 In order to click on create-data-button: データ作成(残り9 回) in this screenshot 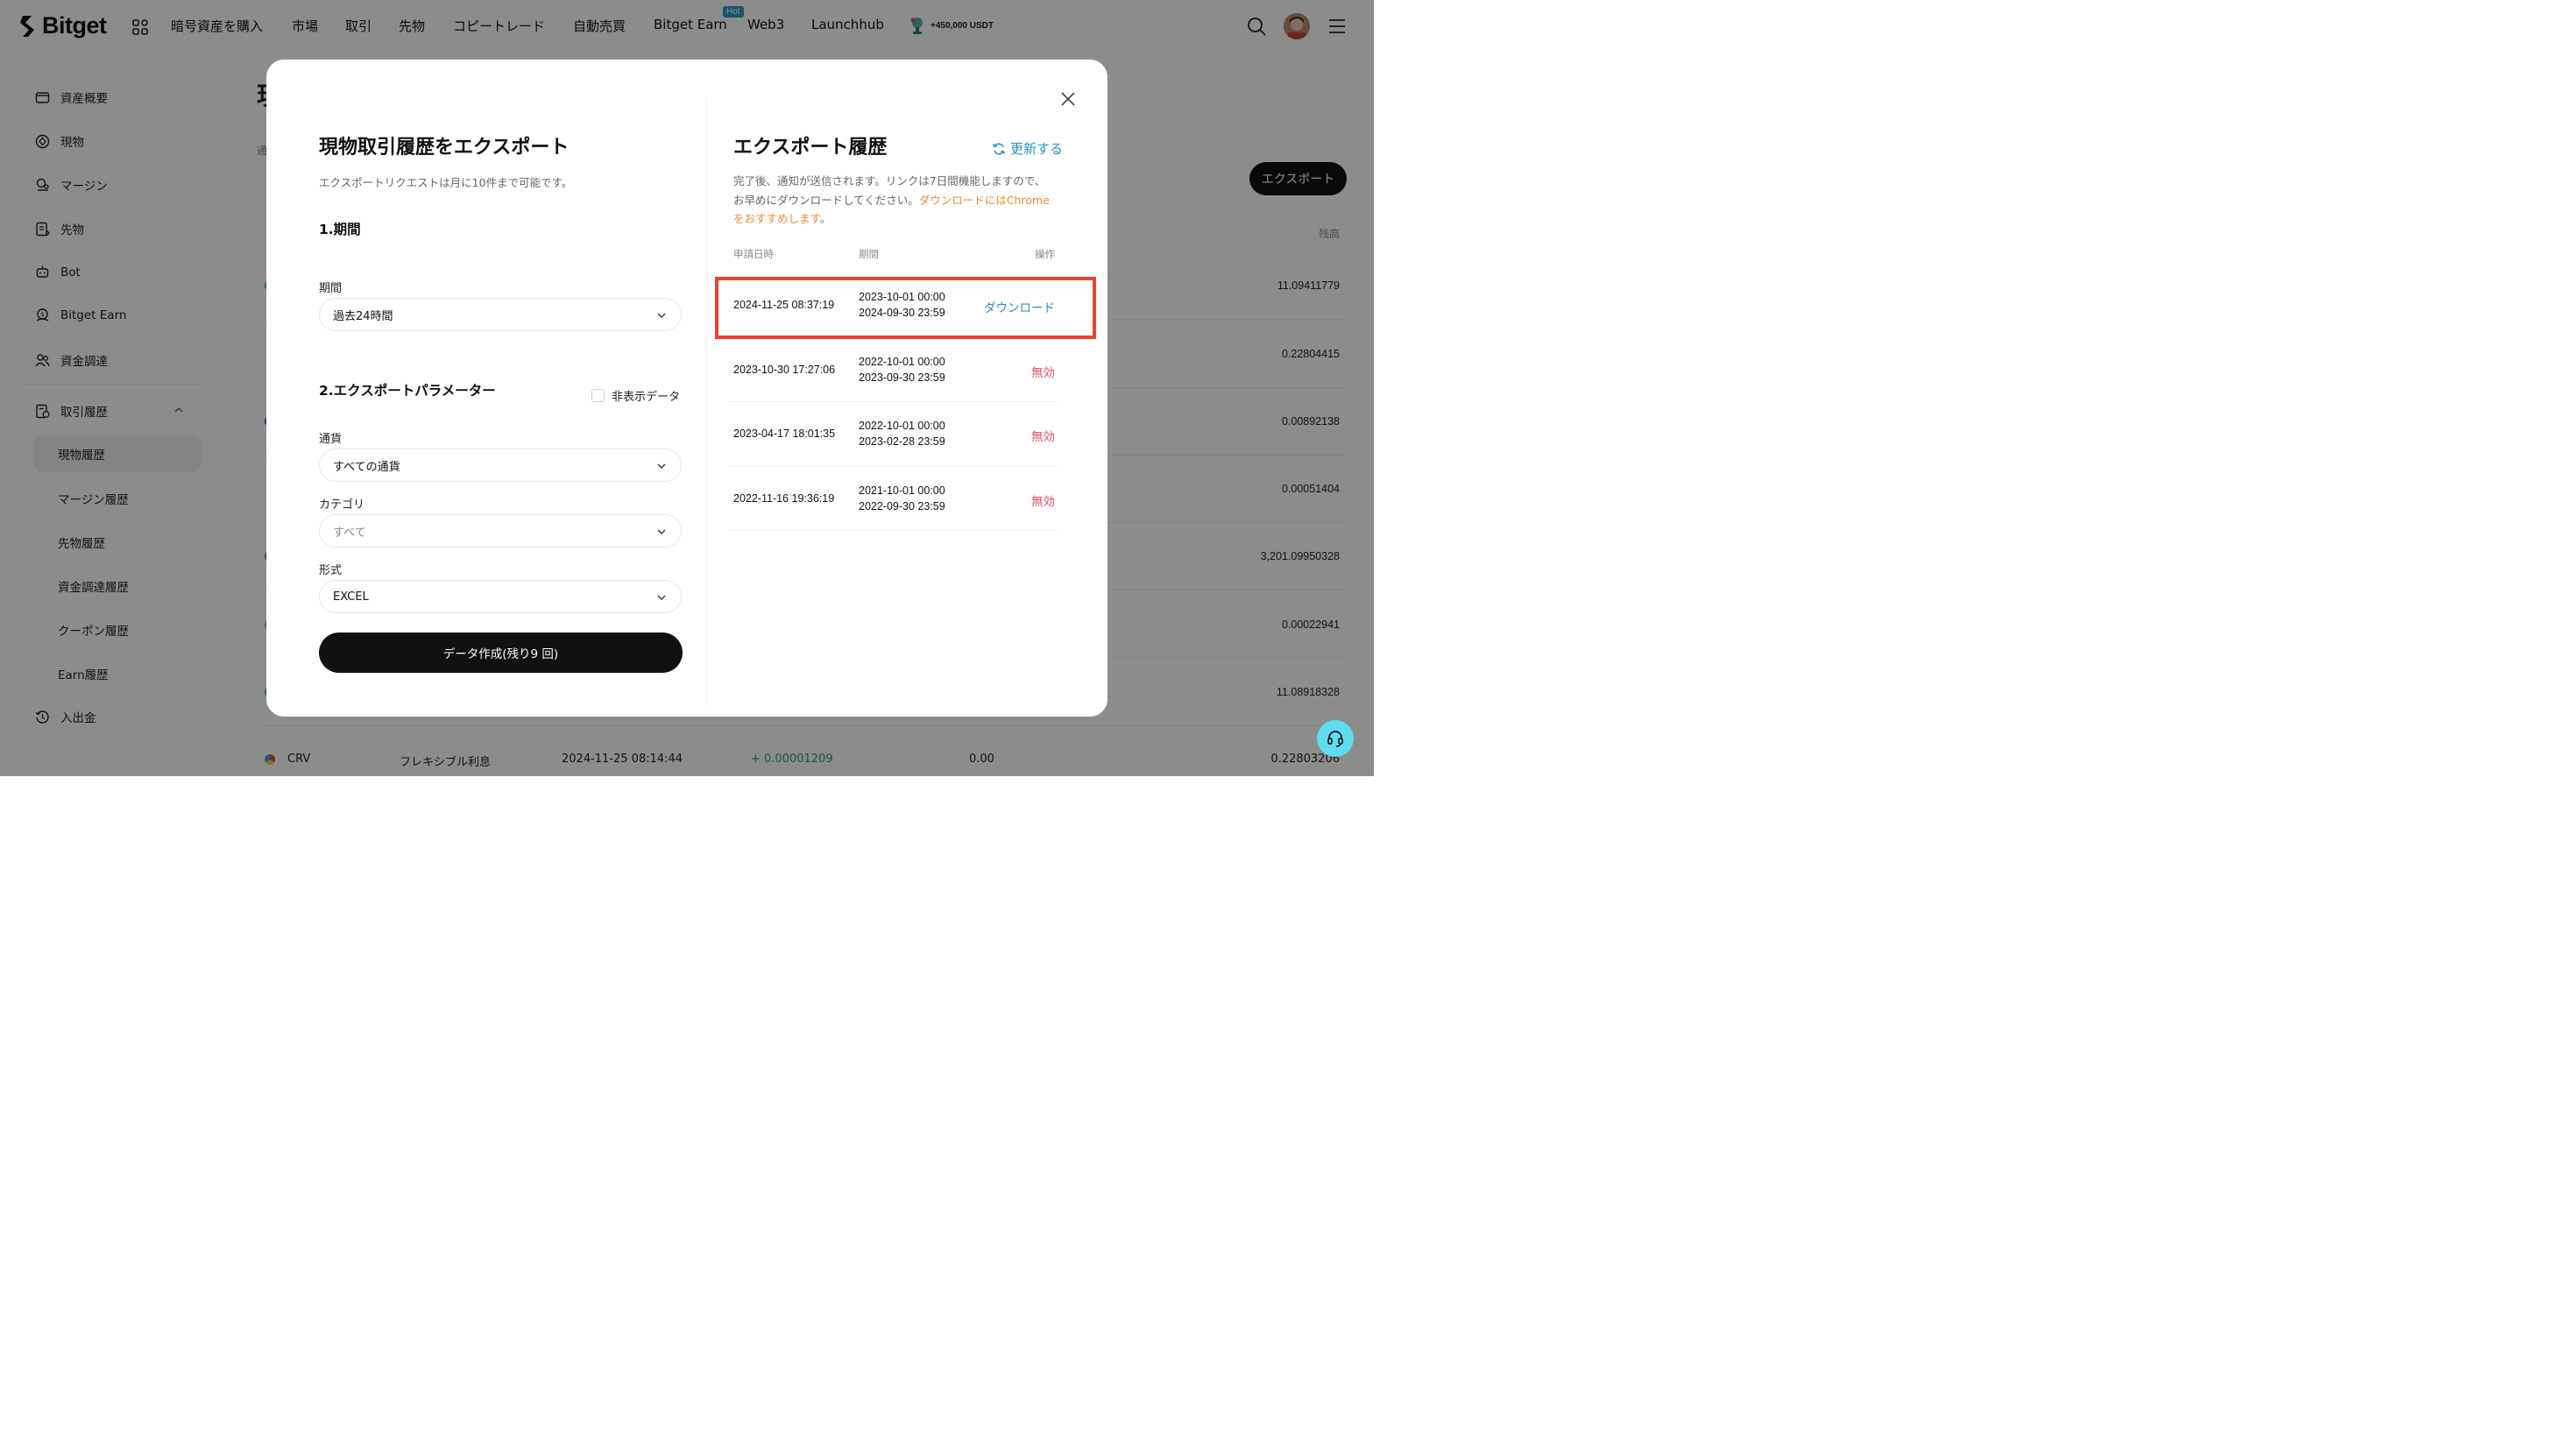, I will do `click(501, 653)`.